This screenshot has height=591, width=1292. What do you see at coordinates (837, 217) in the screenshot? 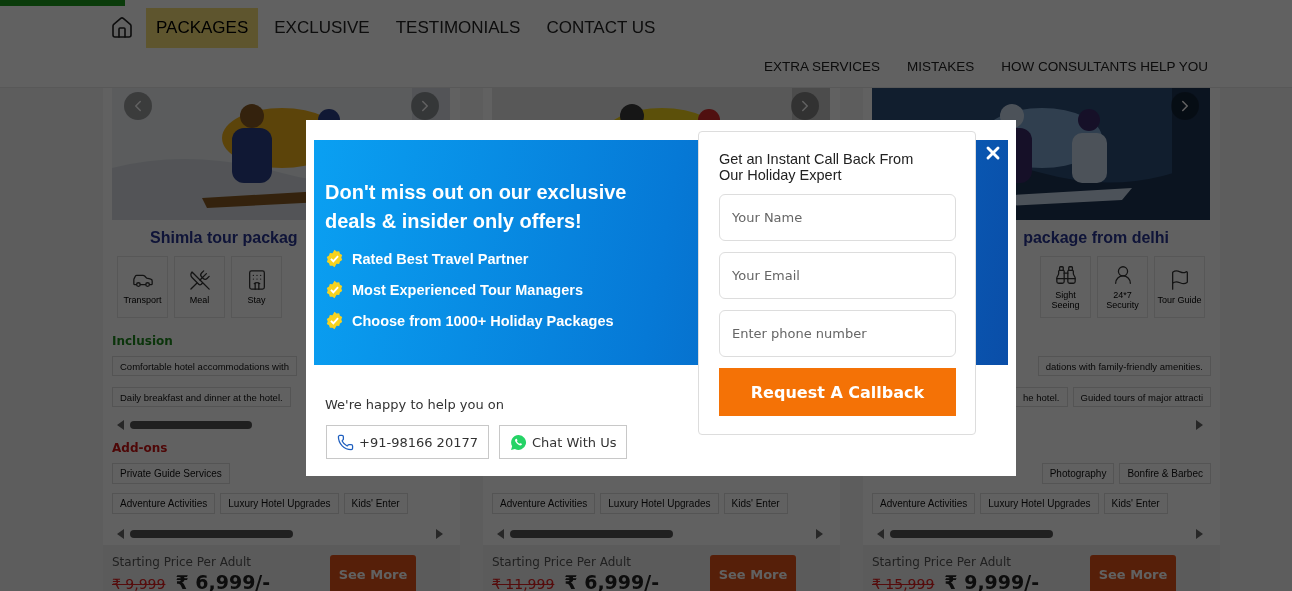
I see `input-field: Your Name` at bounding box center [837, 217].